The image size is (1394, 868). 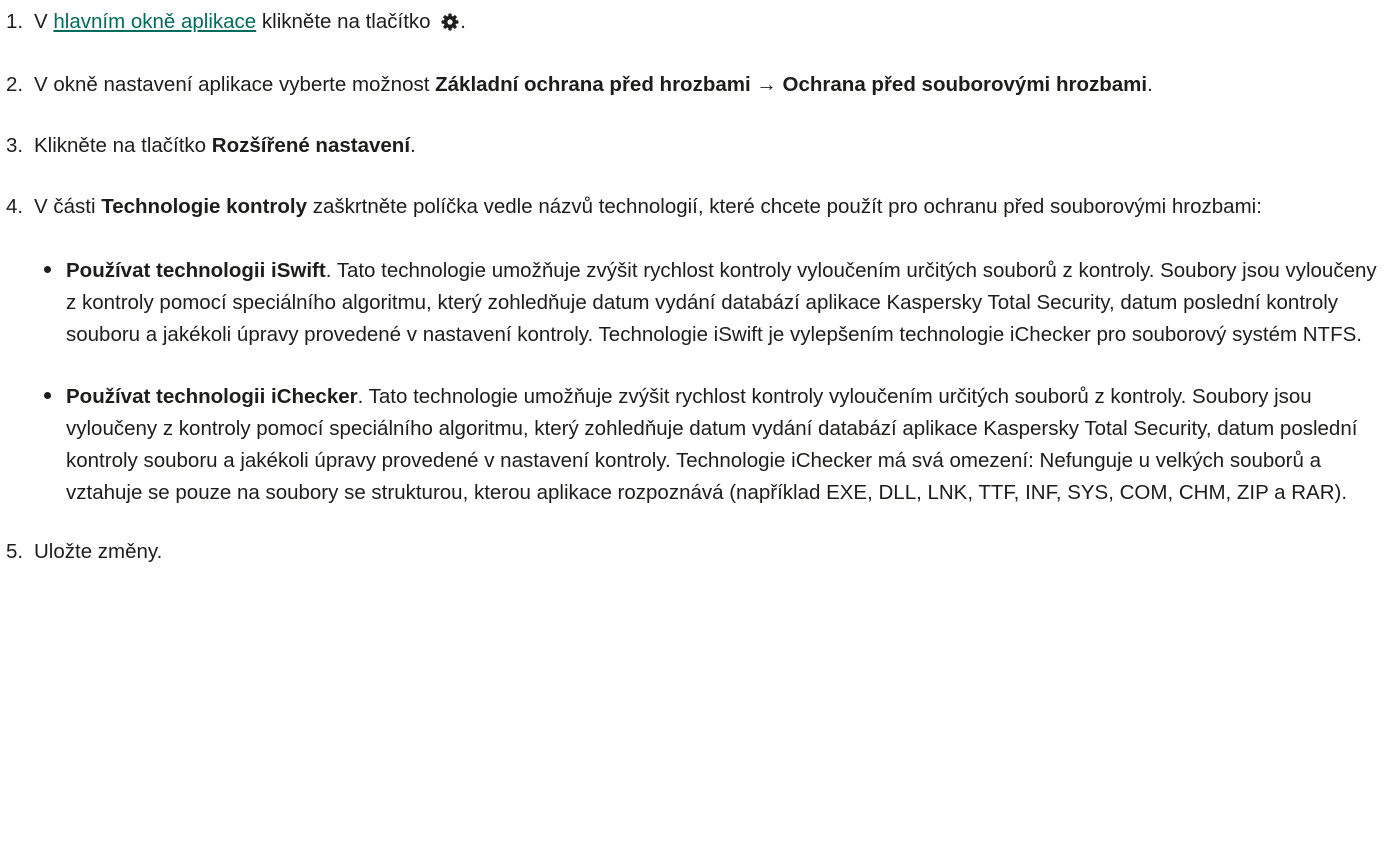 I want to click on main-window-link: hlavním okně aplikace, so click(x=154, y=21).